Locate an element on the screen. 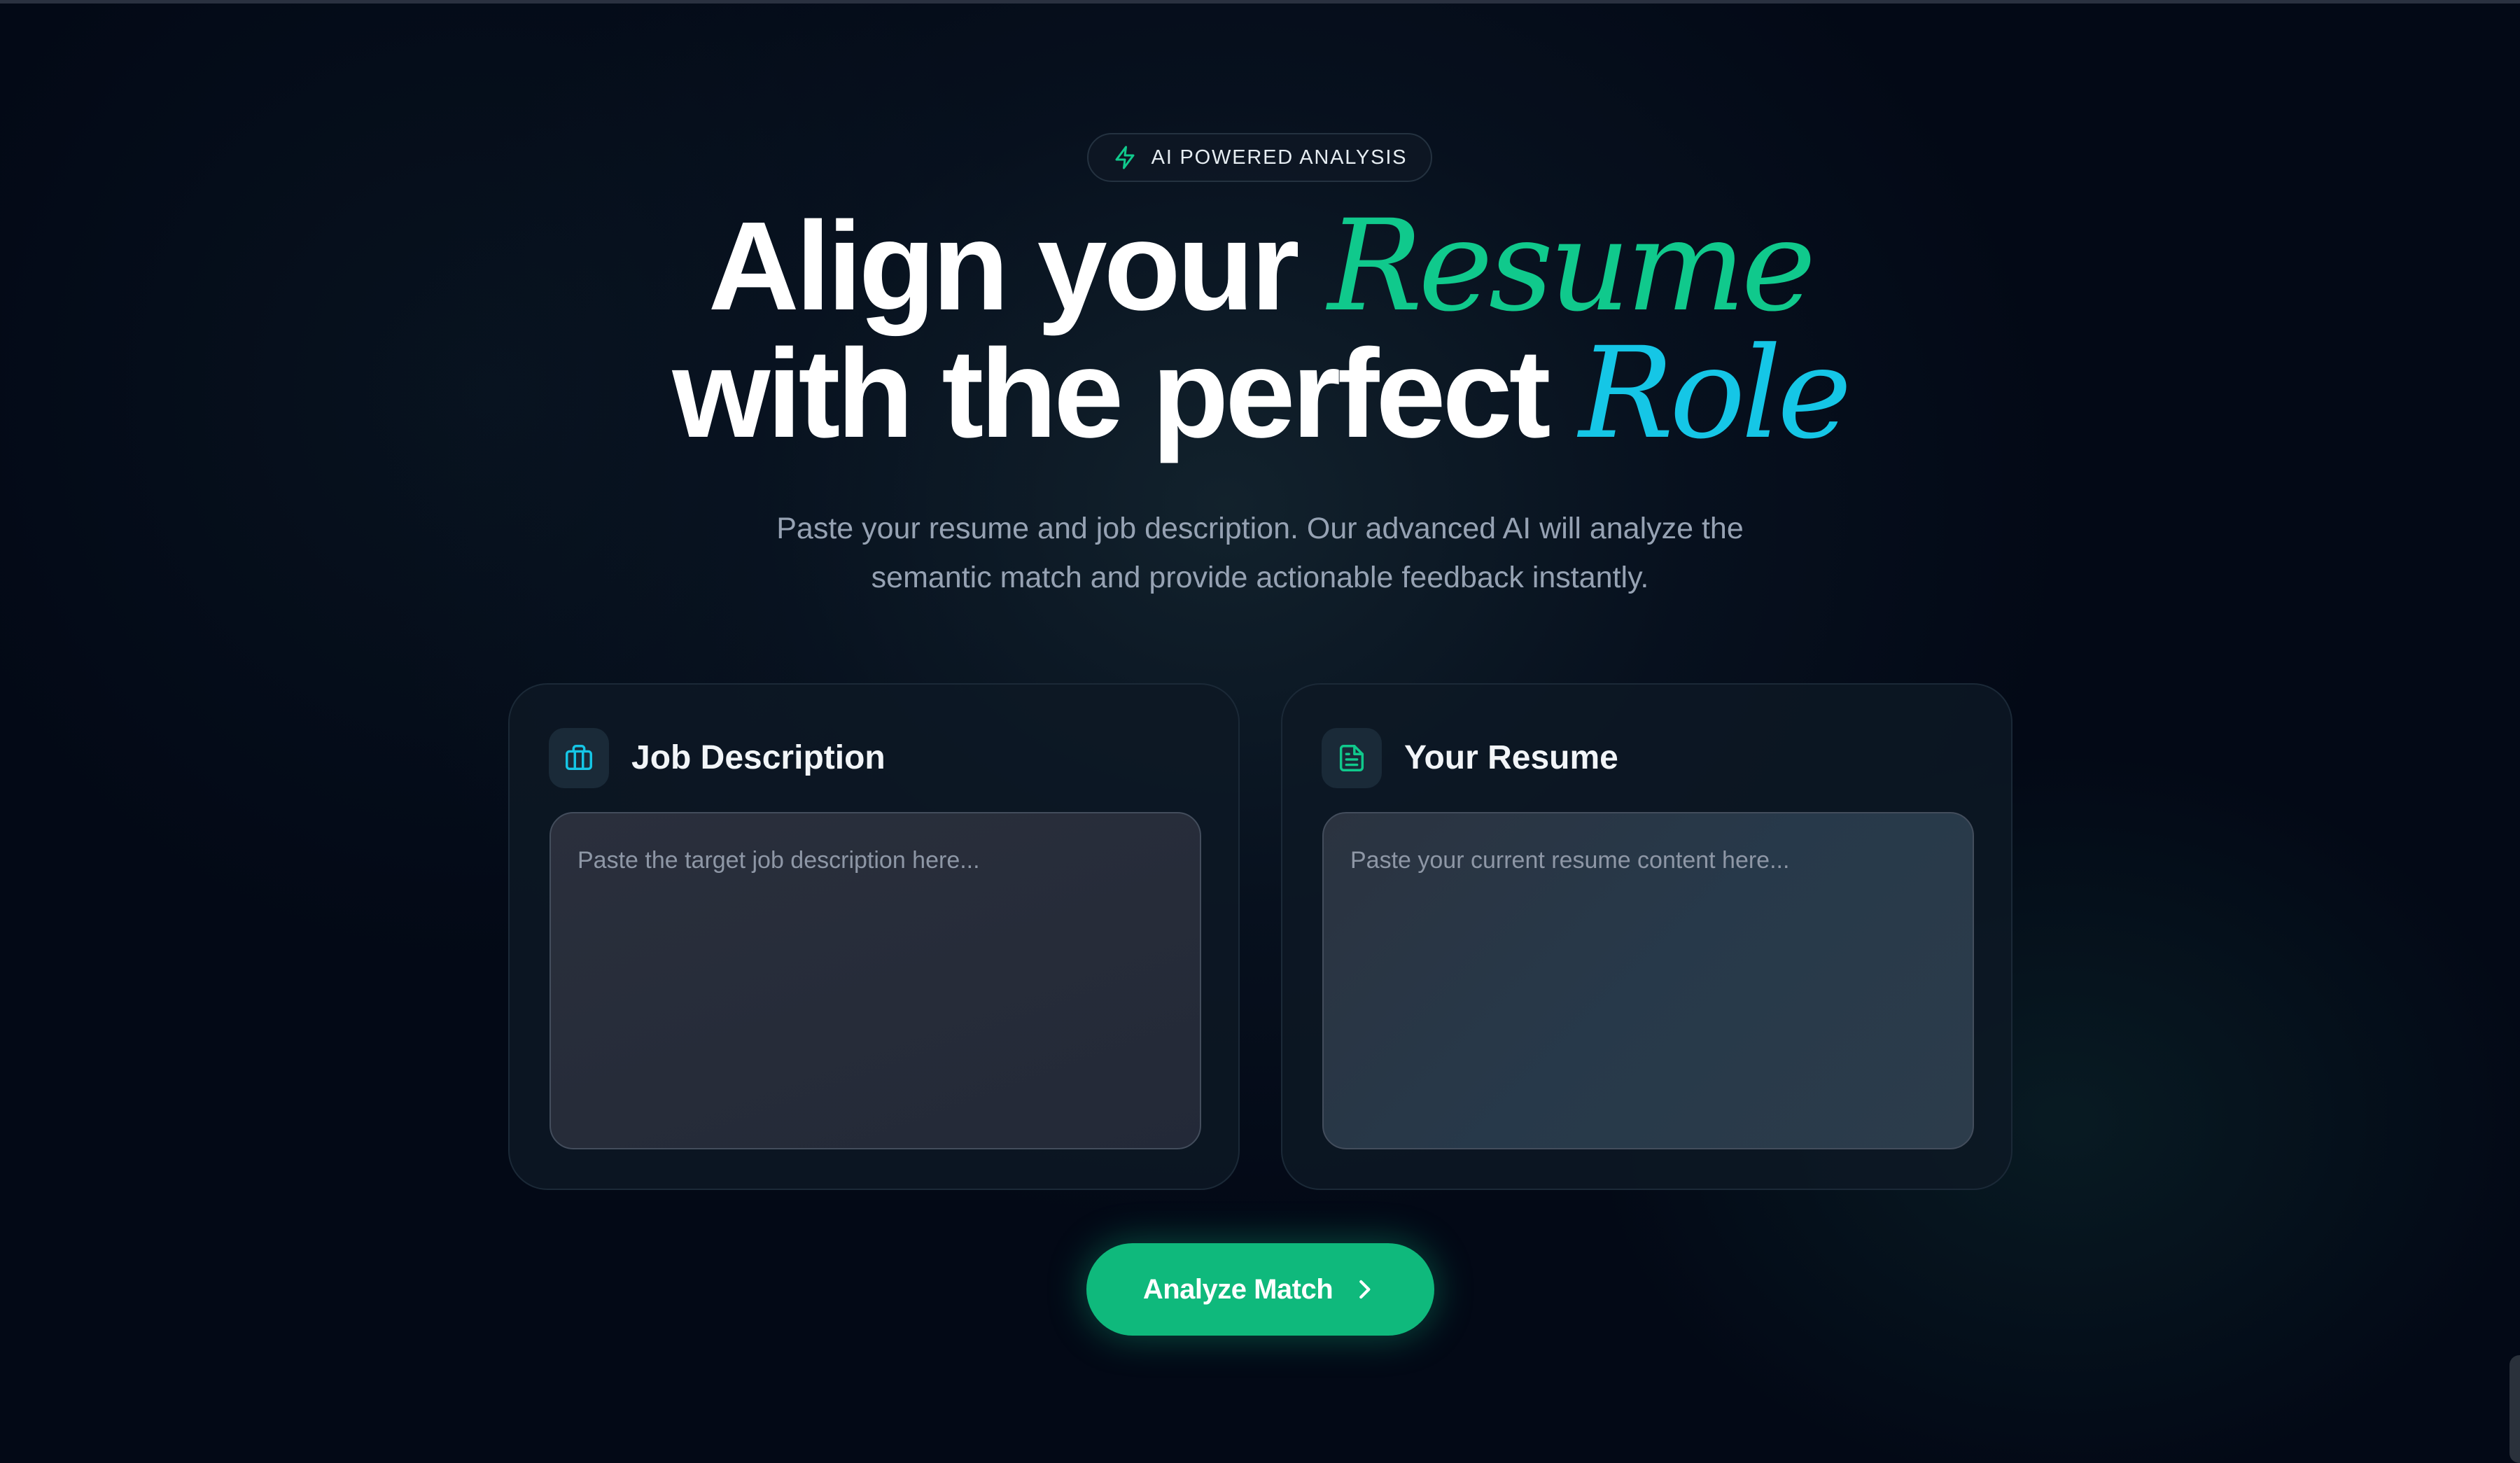 The image size is (2520, 1463). hero-line-2-text: with the perfect is located at coordinates (1111, 393).